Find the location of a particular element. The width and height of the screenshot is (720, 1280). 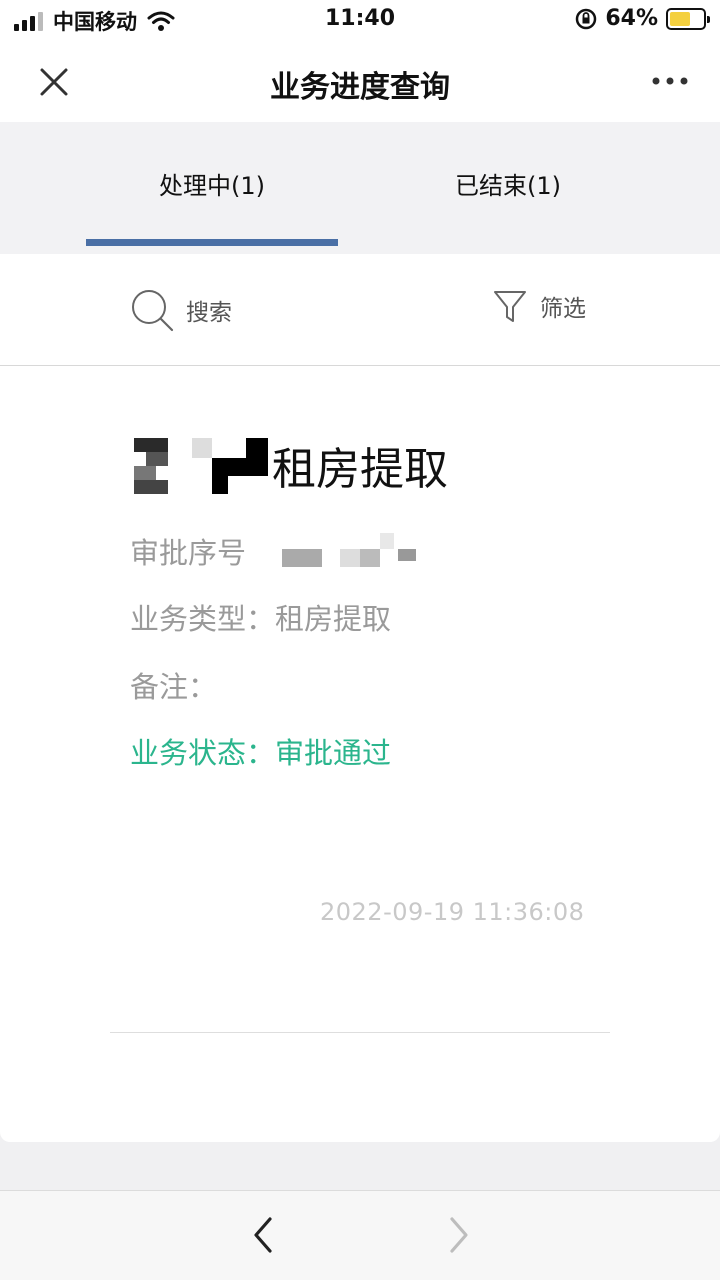

rotation-lock-icon is located at coordinates (586, 18).